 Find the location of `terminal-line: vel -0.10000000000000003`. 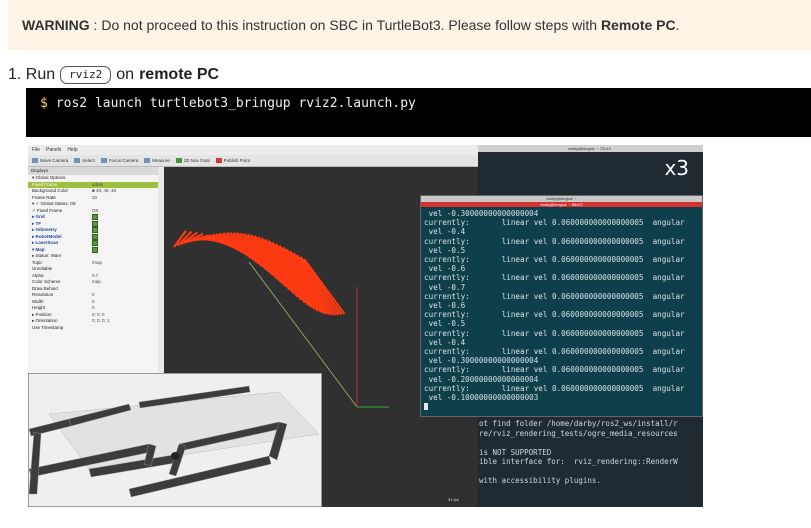

terminal-line: vel -0.10000000000000003 is located at coordinates (481, 397).